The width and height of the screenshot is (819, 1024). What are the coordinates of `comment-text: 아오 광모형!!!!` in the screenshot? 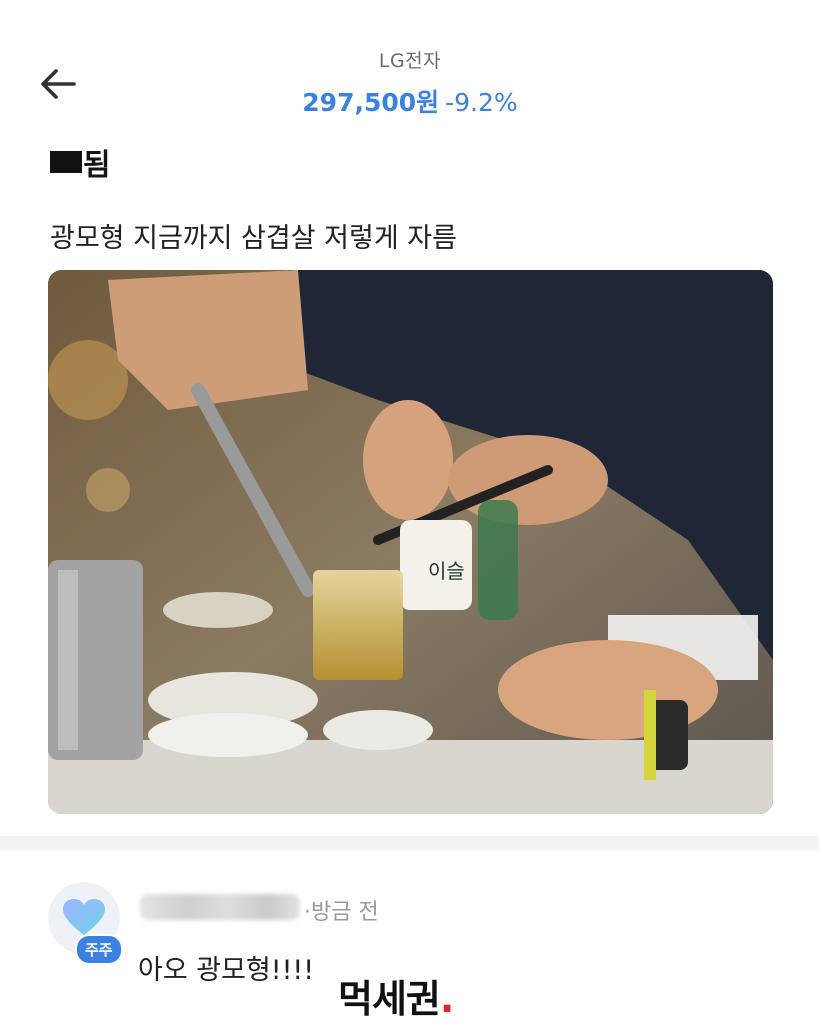 It's located at (226, 970).